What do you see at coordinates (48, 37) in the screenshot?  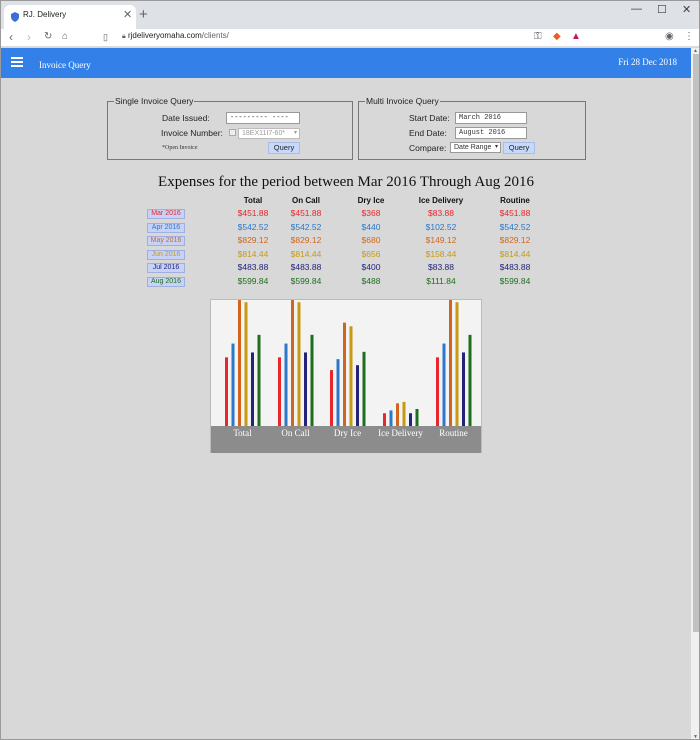 I see `reload-icon: ↻` at bounding box center [48, 37].